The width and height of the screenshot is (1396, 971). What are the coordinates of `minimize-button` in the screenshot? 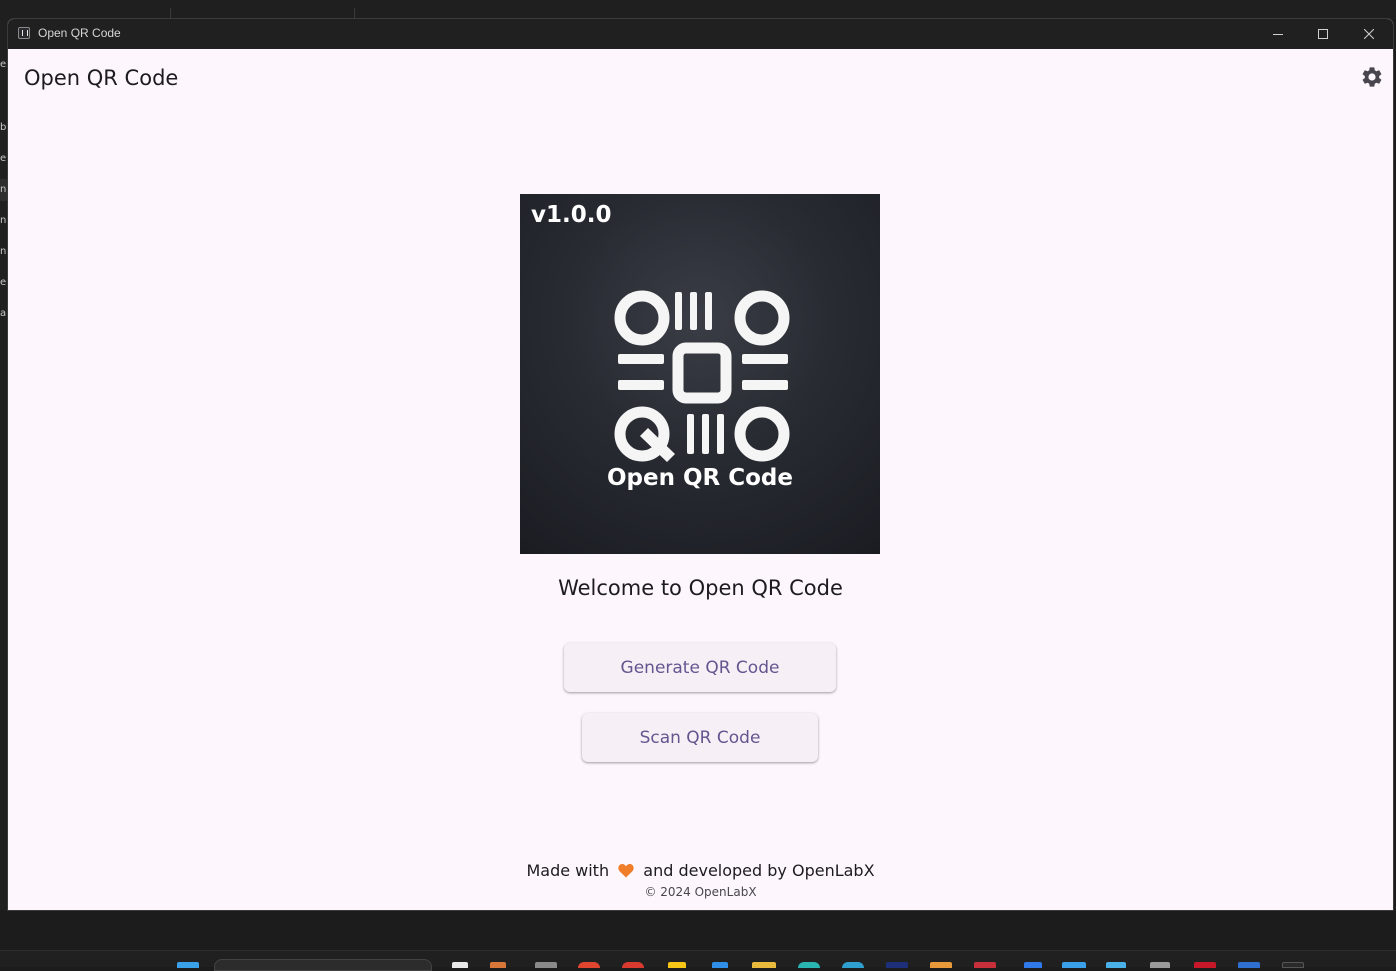 It's located at (1278, 34).